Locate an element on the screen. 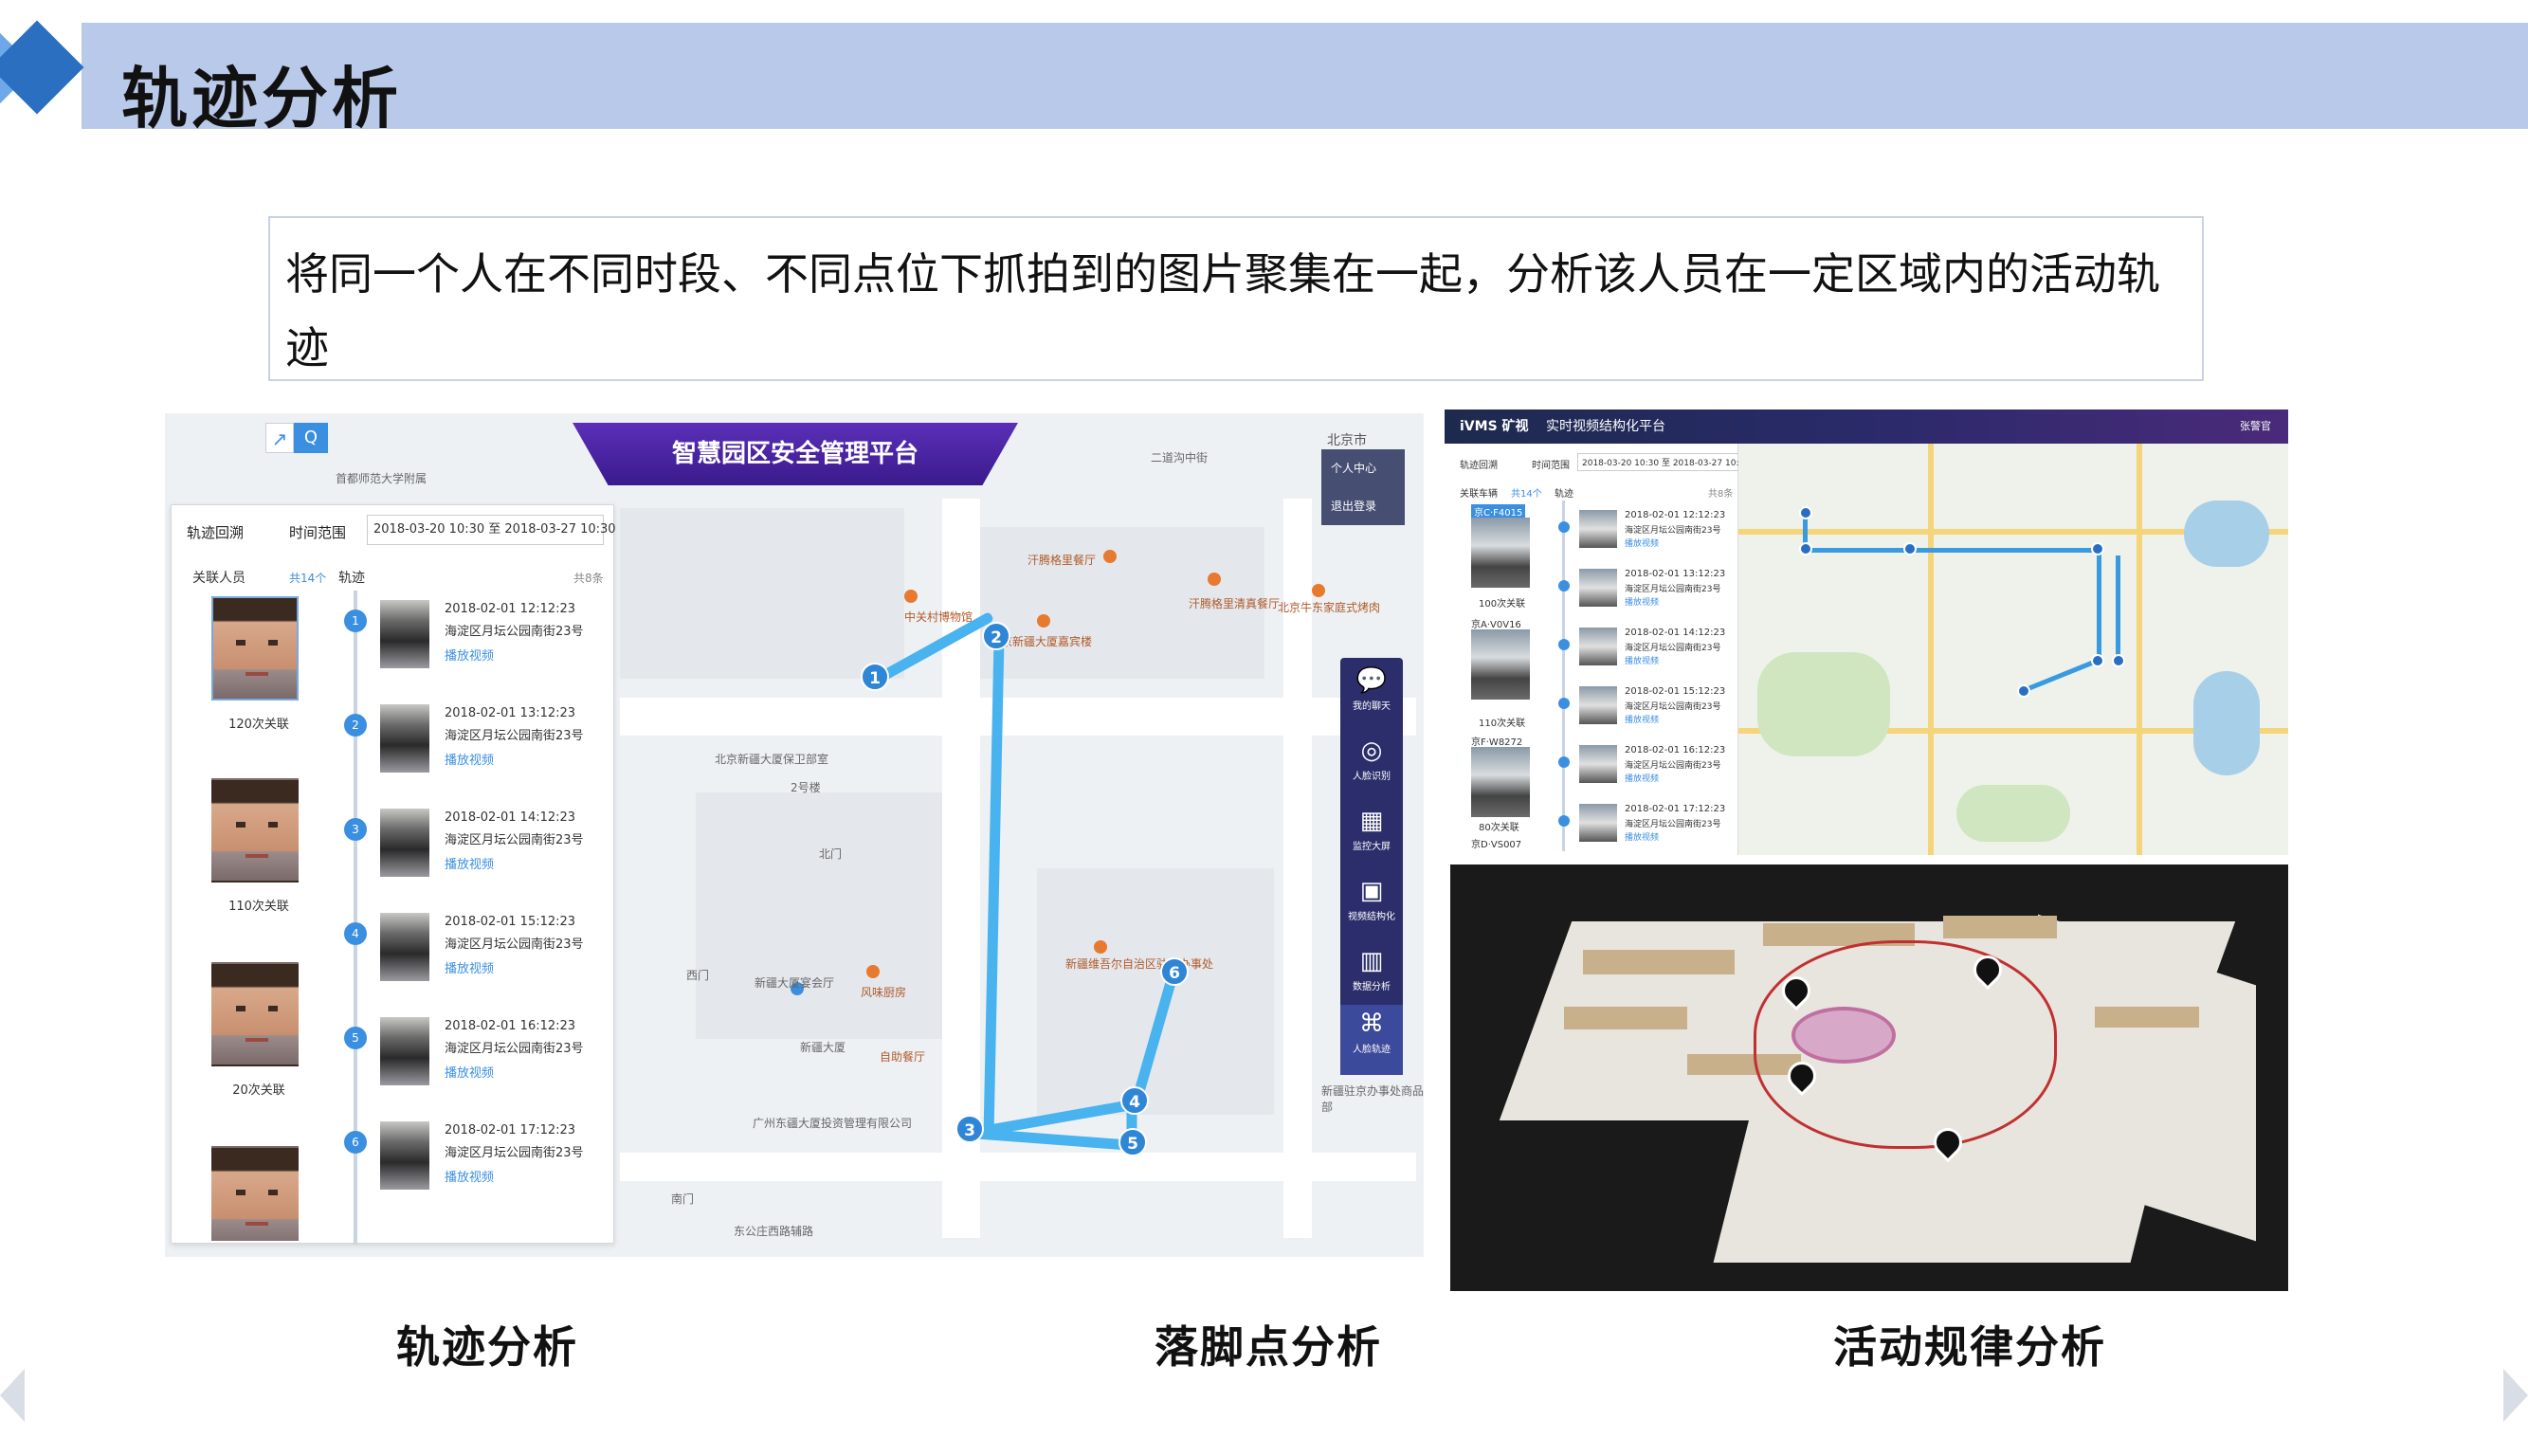  search-button: Q is located at coordinates (311, 438).